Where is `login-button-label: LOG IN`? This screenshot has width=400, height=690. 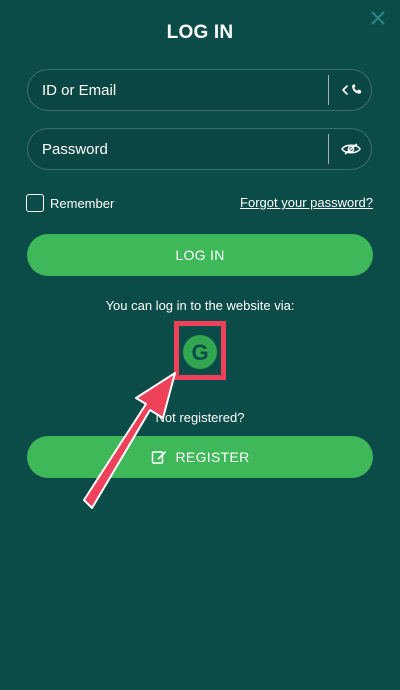 login-button-label: LOG IN is located at coordinates (200, 255).